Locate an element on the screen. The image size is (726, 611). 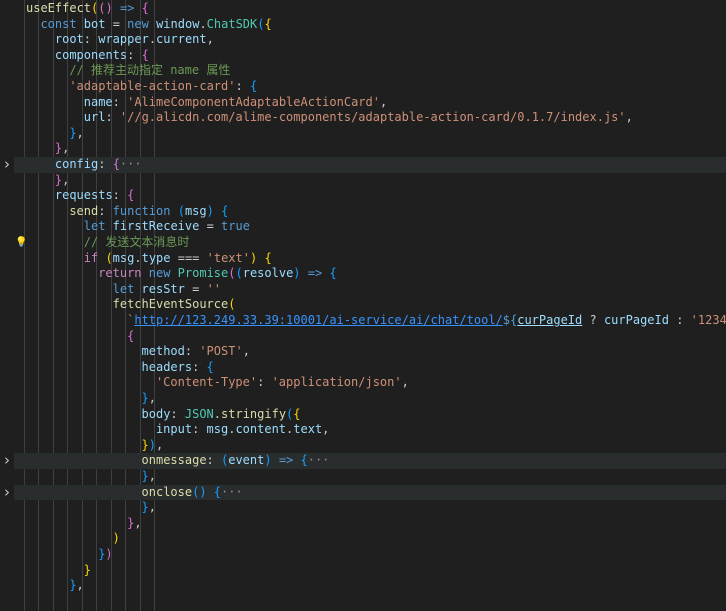
code-line: onmessage: (event) => {··· is located at coordinates (370, 461).